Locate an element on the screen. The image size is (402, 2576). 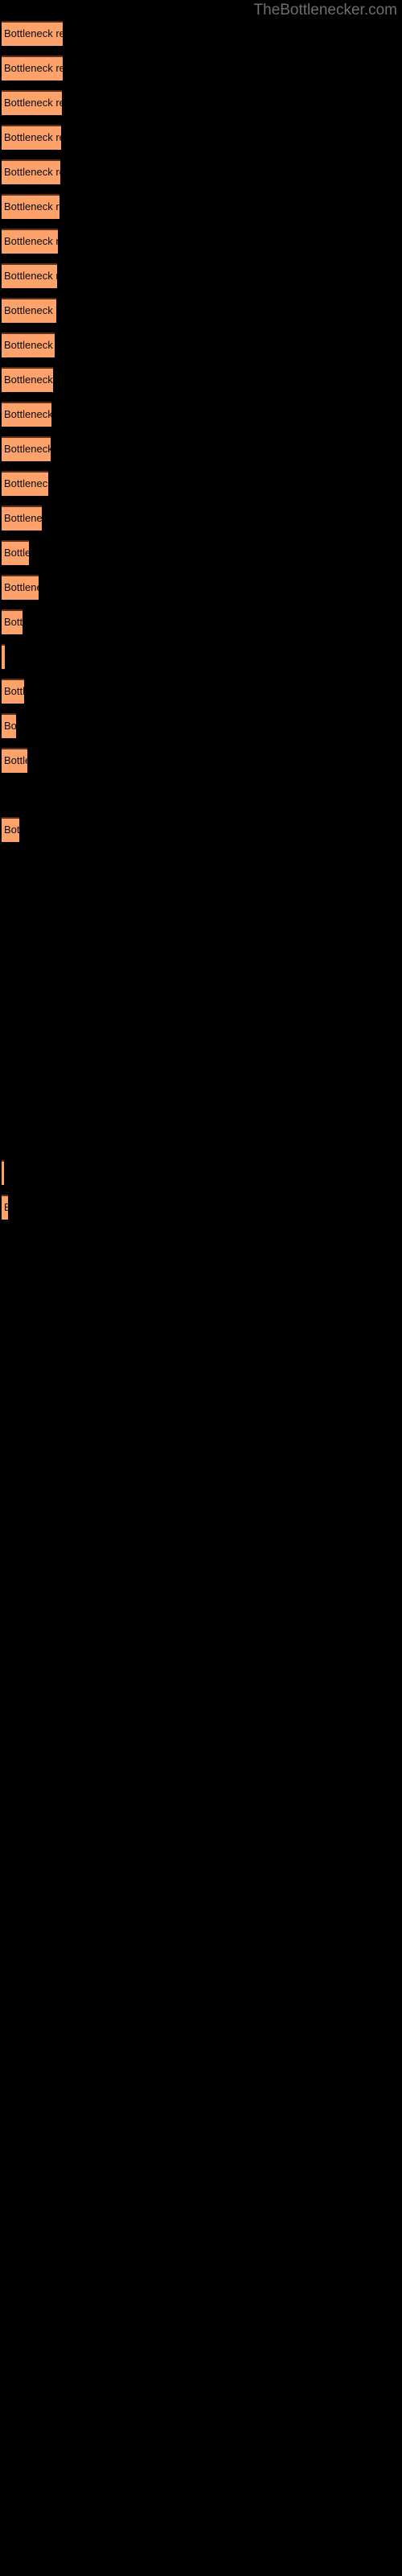
bar-2: Bottleneck result is located at coordinates (32, 68).